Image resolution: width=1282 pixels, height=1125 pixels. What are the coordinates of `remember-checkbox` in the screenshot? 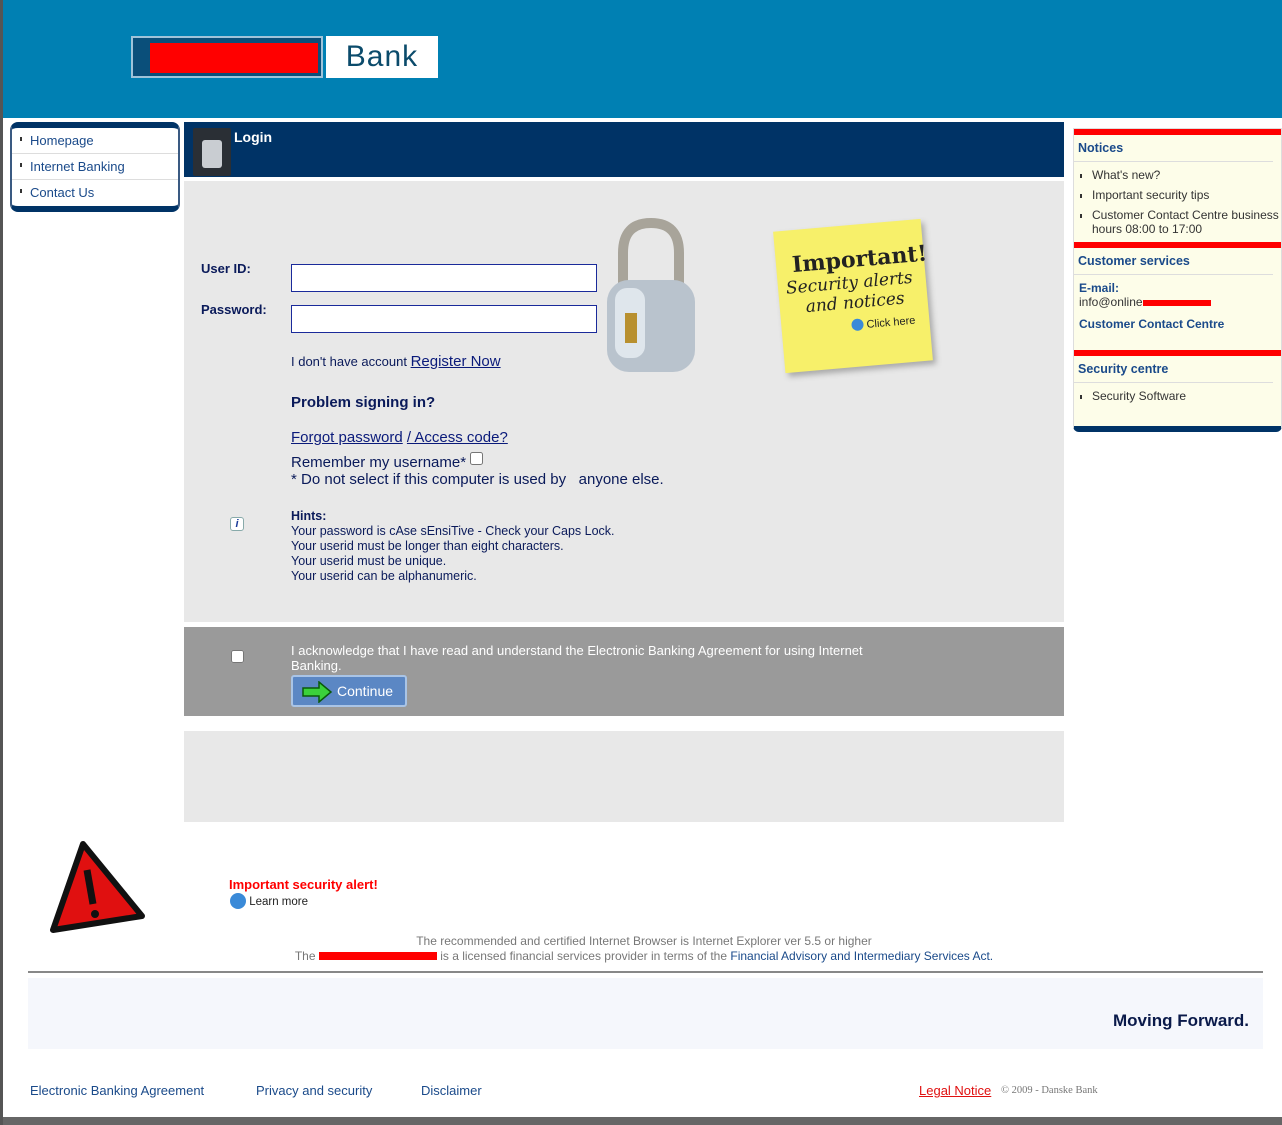 It's located at (477, 458).